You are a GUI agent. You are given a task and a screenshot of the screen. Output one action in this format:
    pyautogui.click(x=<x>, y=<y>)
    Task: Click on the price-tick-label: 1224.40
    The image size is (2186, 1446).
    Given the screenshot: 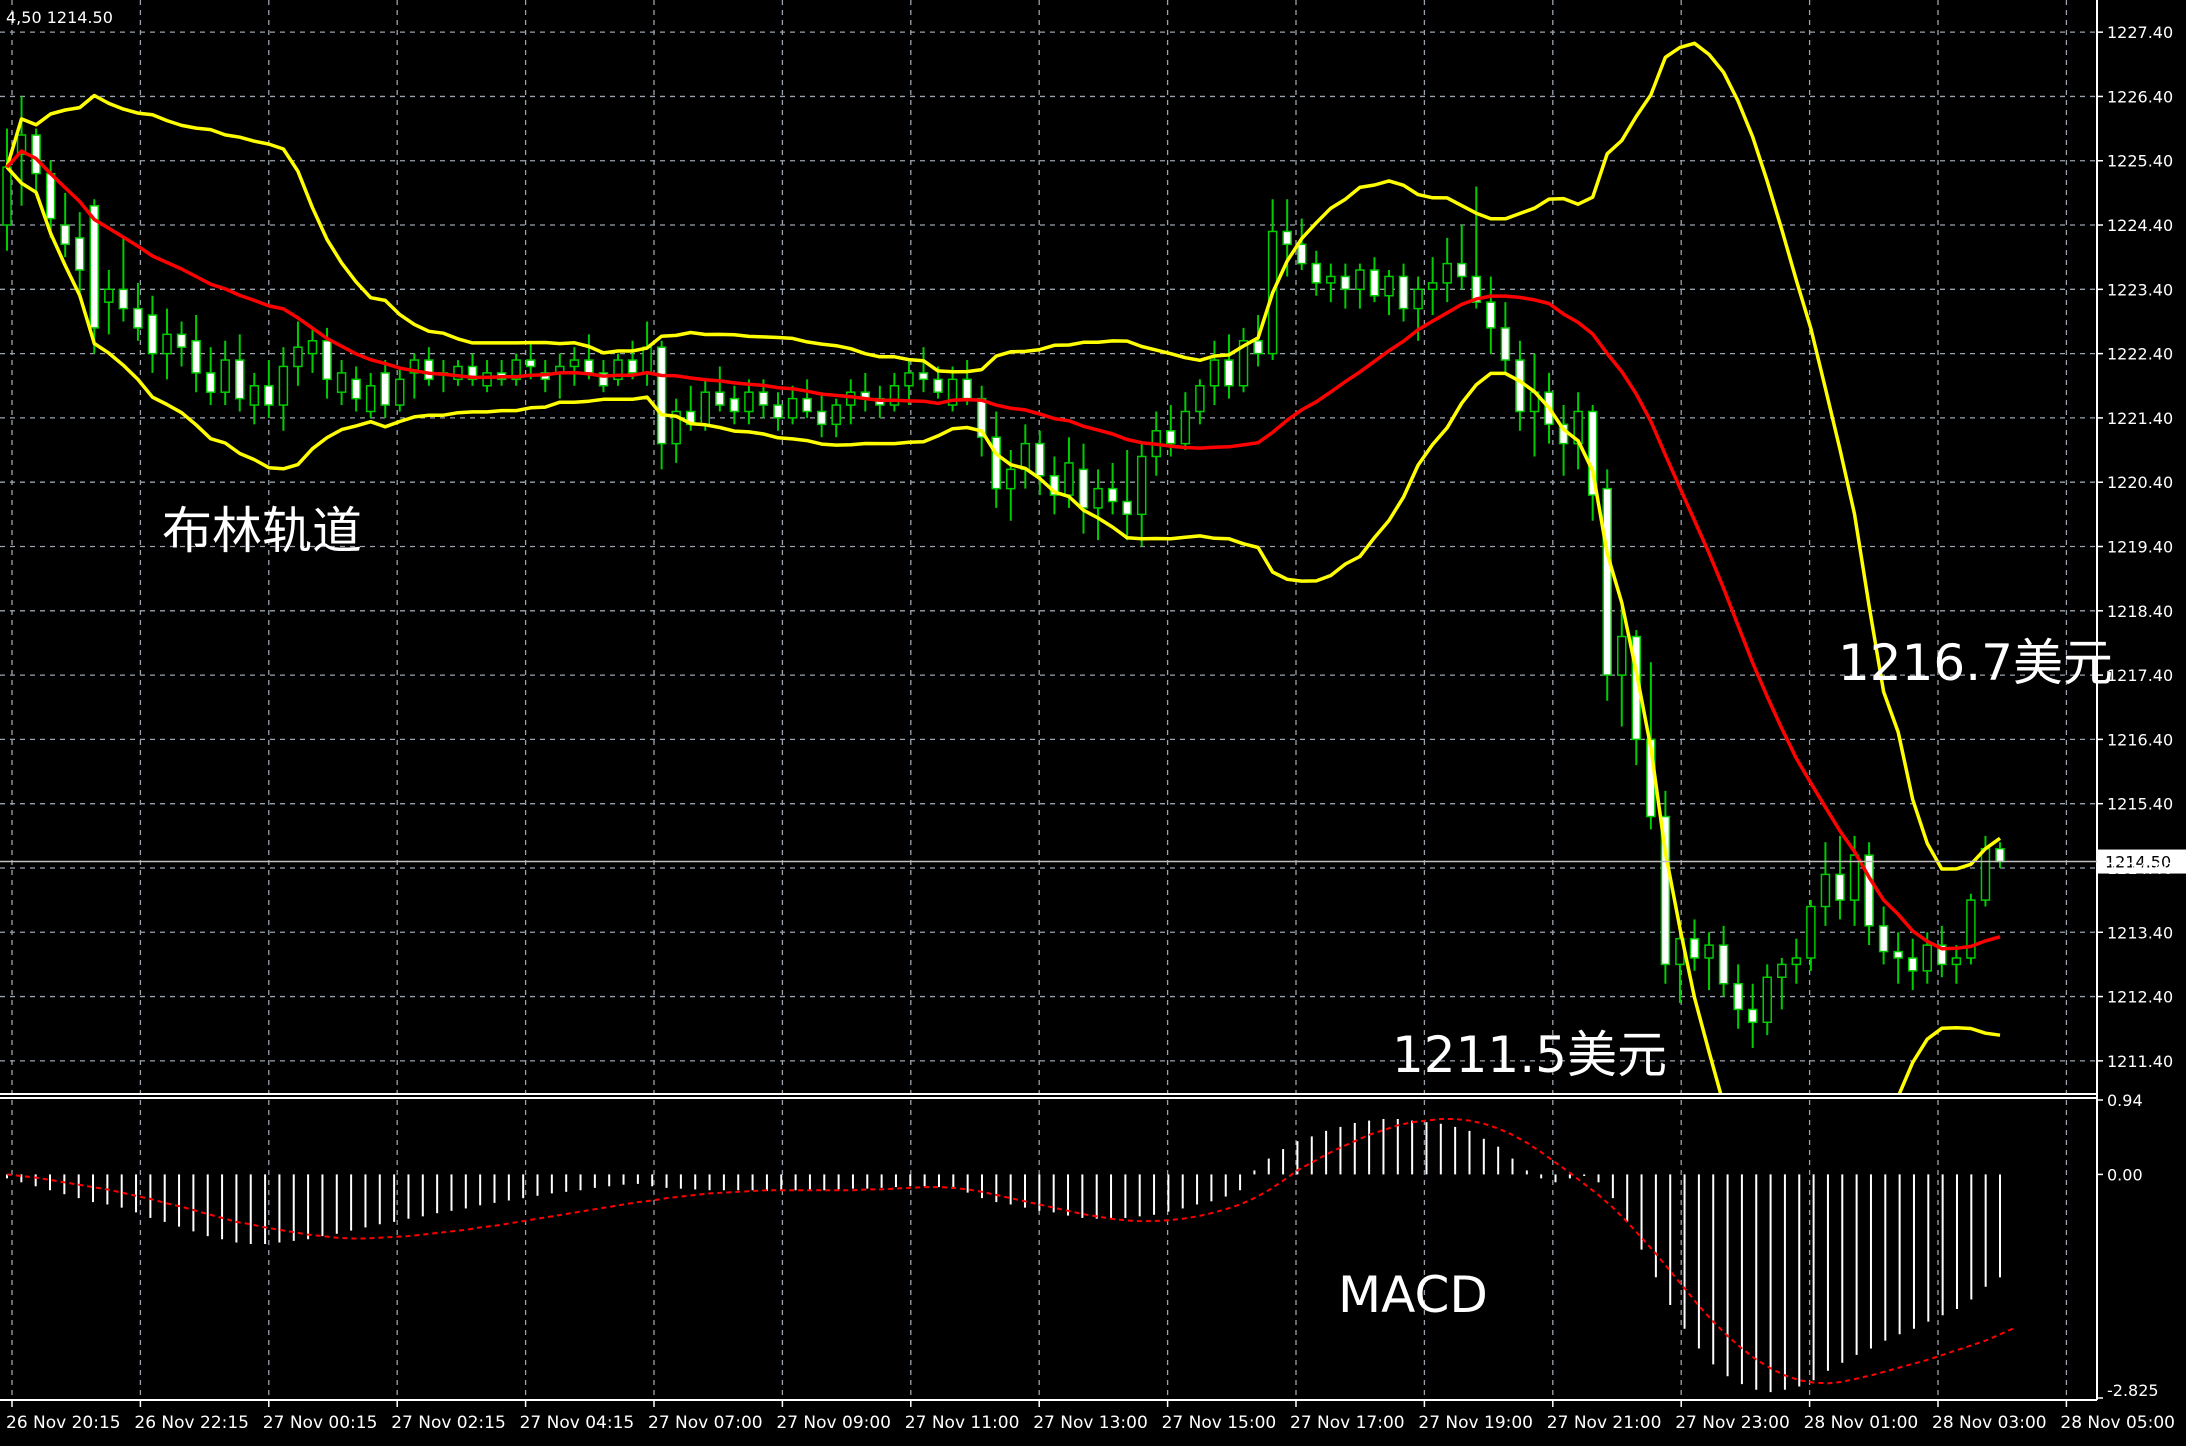 What is the action you would take?
    pyautogui.click(x=2140, y=225)
    